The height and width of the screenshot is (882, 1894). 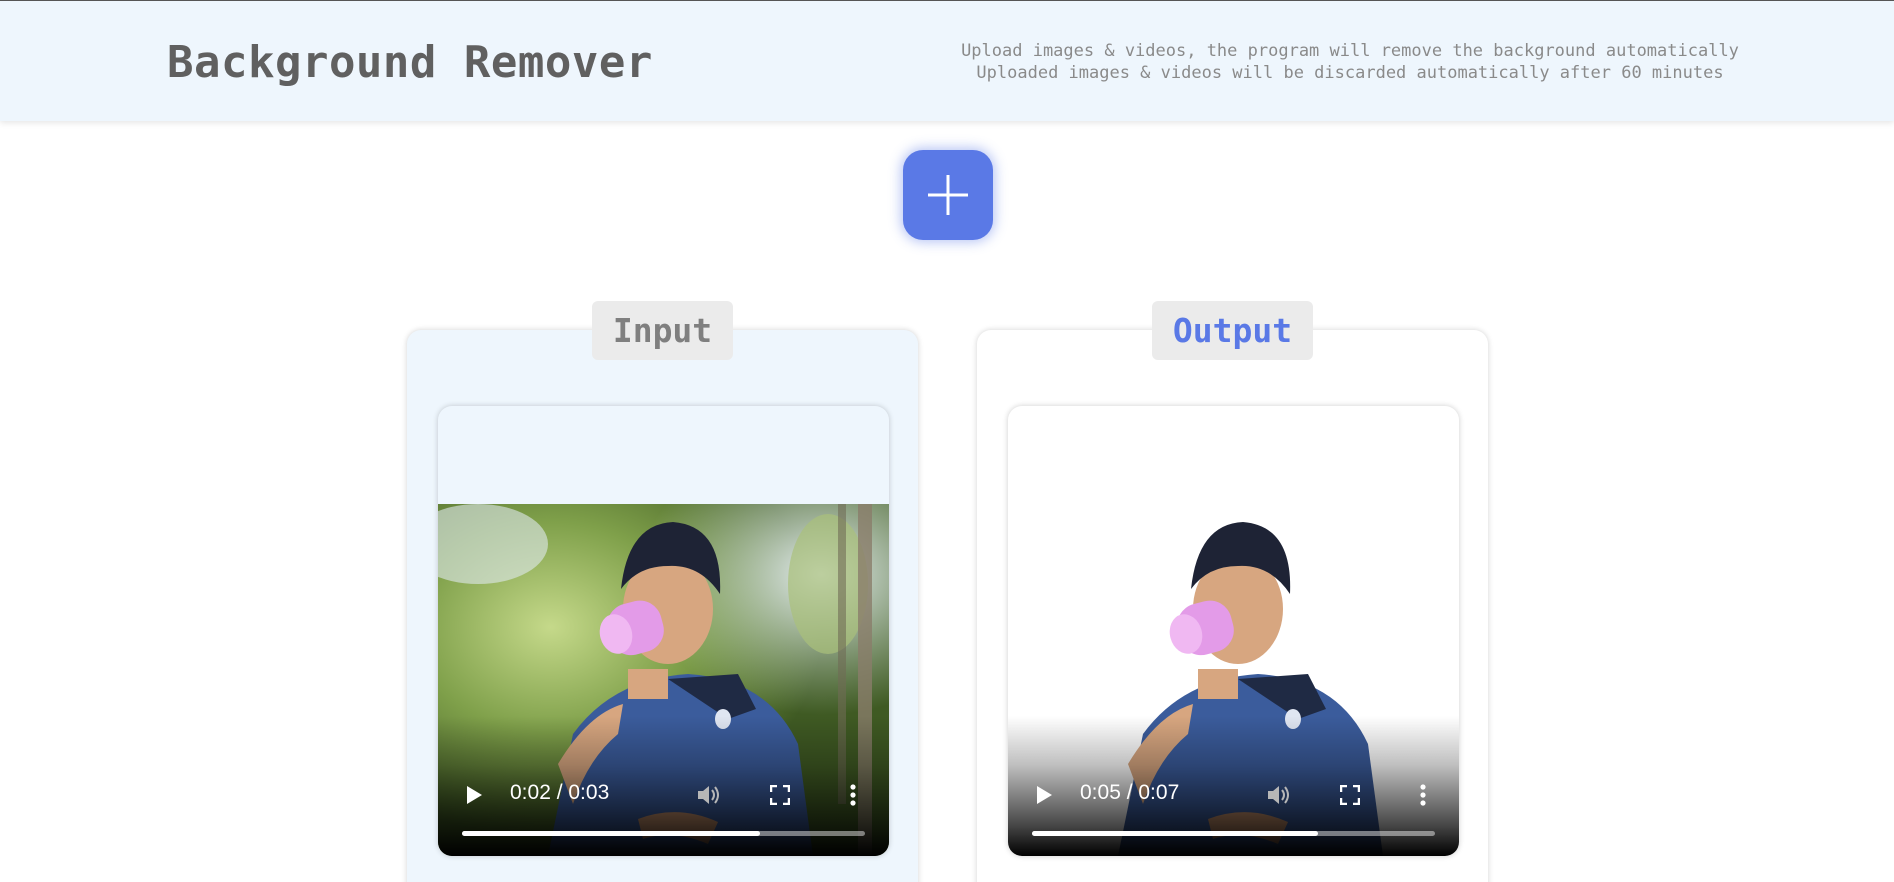 I want to click on input-video-player: 0:02 / 0:03, so click(x=663, y=631).